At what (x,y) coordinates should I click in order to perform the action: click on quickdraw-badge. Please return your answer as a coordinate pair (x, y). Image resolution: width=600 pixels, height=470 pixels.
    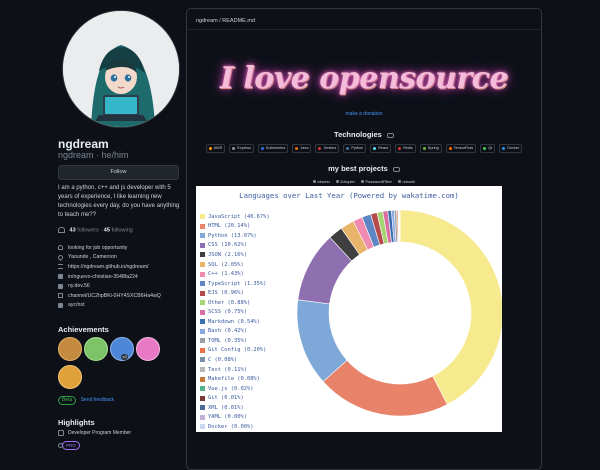
    Looking at the image, I should click on (96, 349).